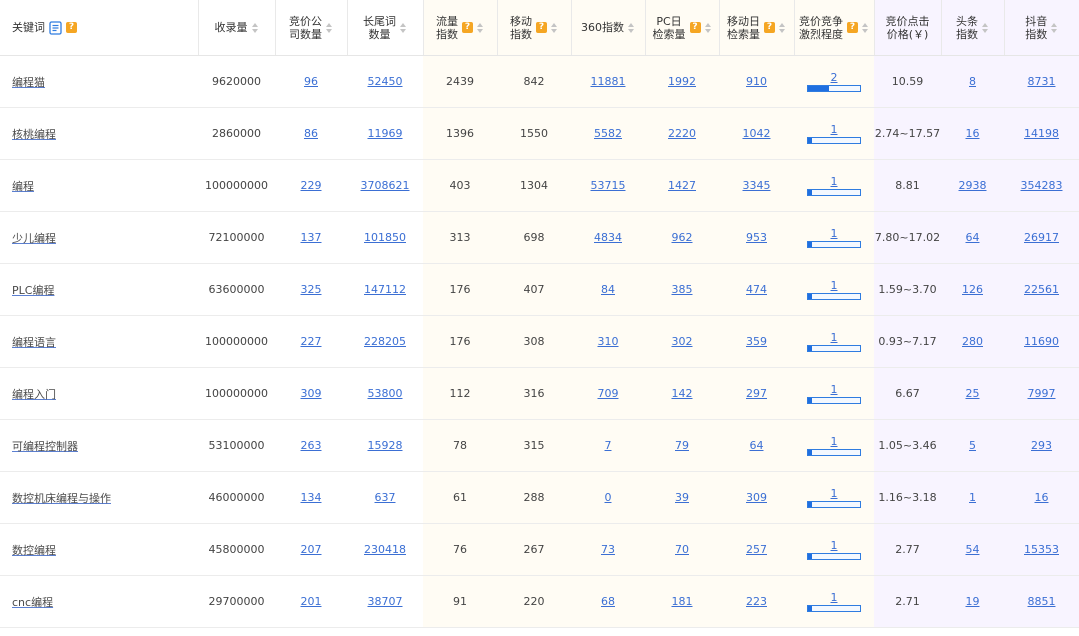 This screenshot has height=636, width=1079. Describe the element at coordinates (973, 133) in the screenshot. I see `toutiao-link: 16` at that location.